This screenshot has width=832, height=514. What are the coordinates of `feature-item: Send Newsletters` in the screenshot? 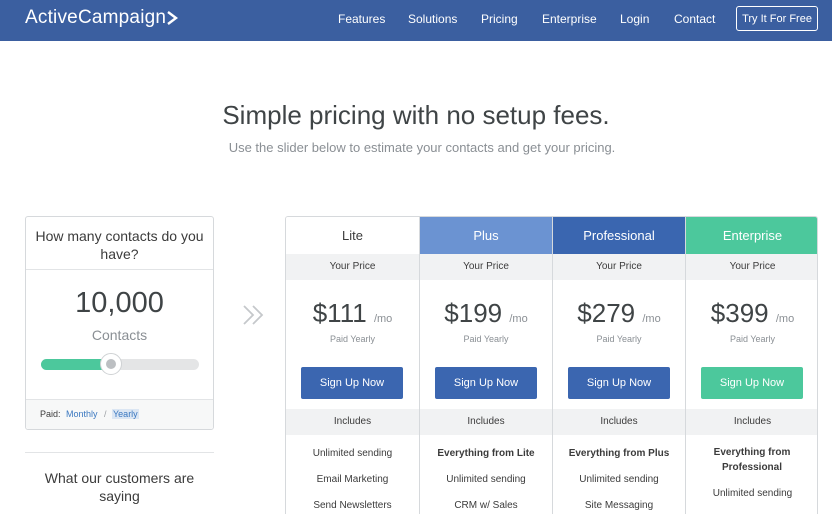 It's located at (352, 505).